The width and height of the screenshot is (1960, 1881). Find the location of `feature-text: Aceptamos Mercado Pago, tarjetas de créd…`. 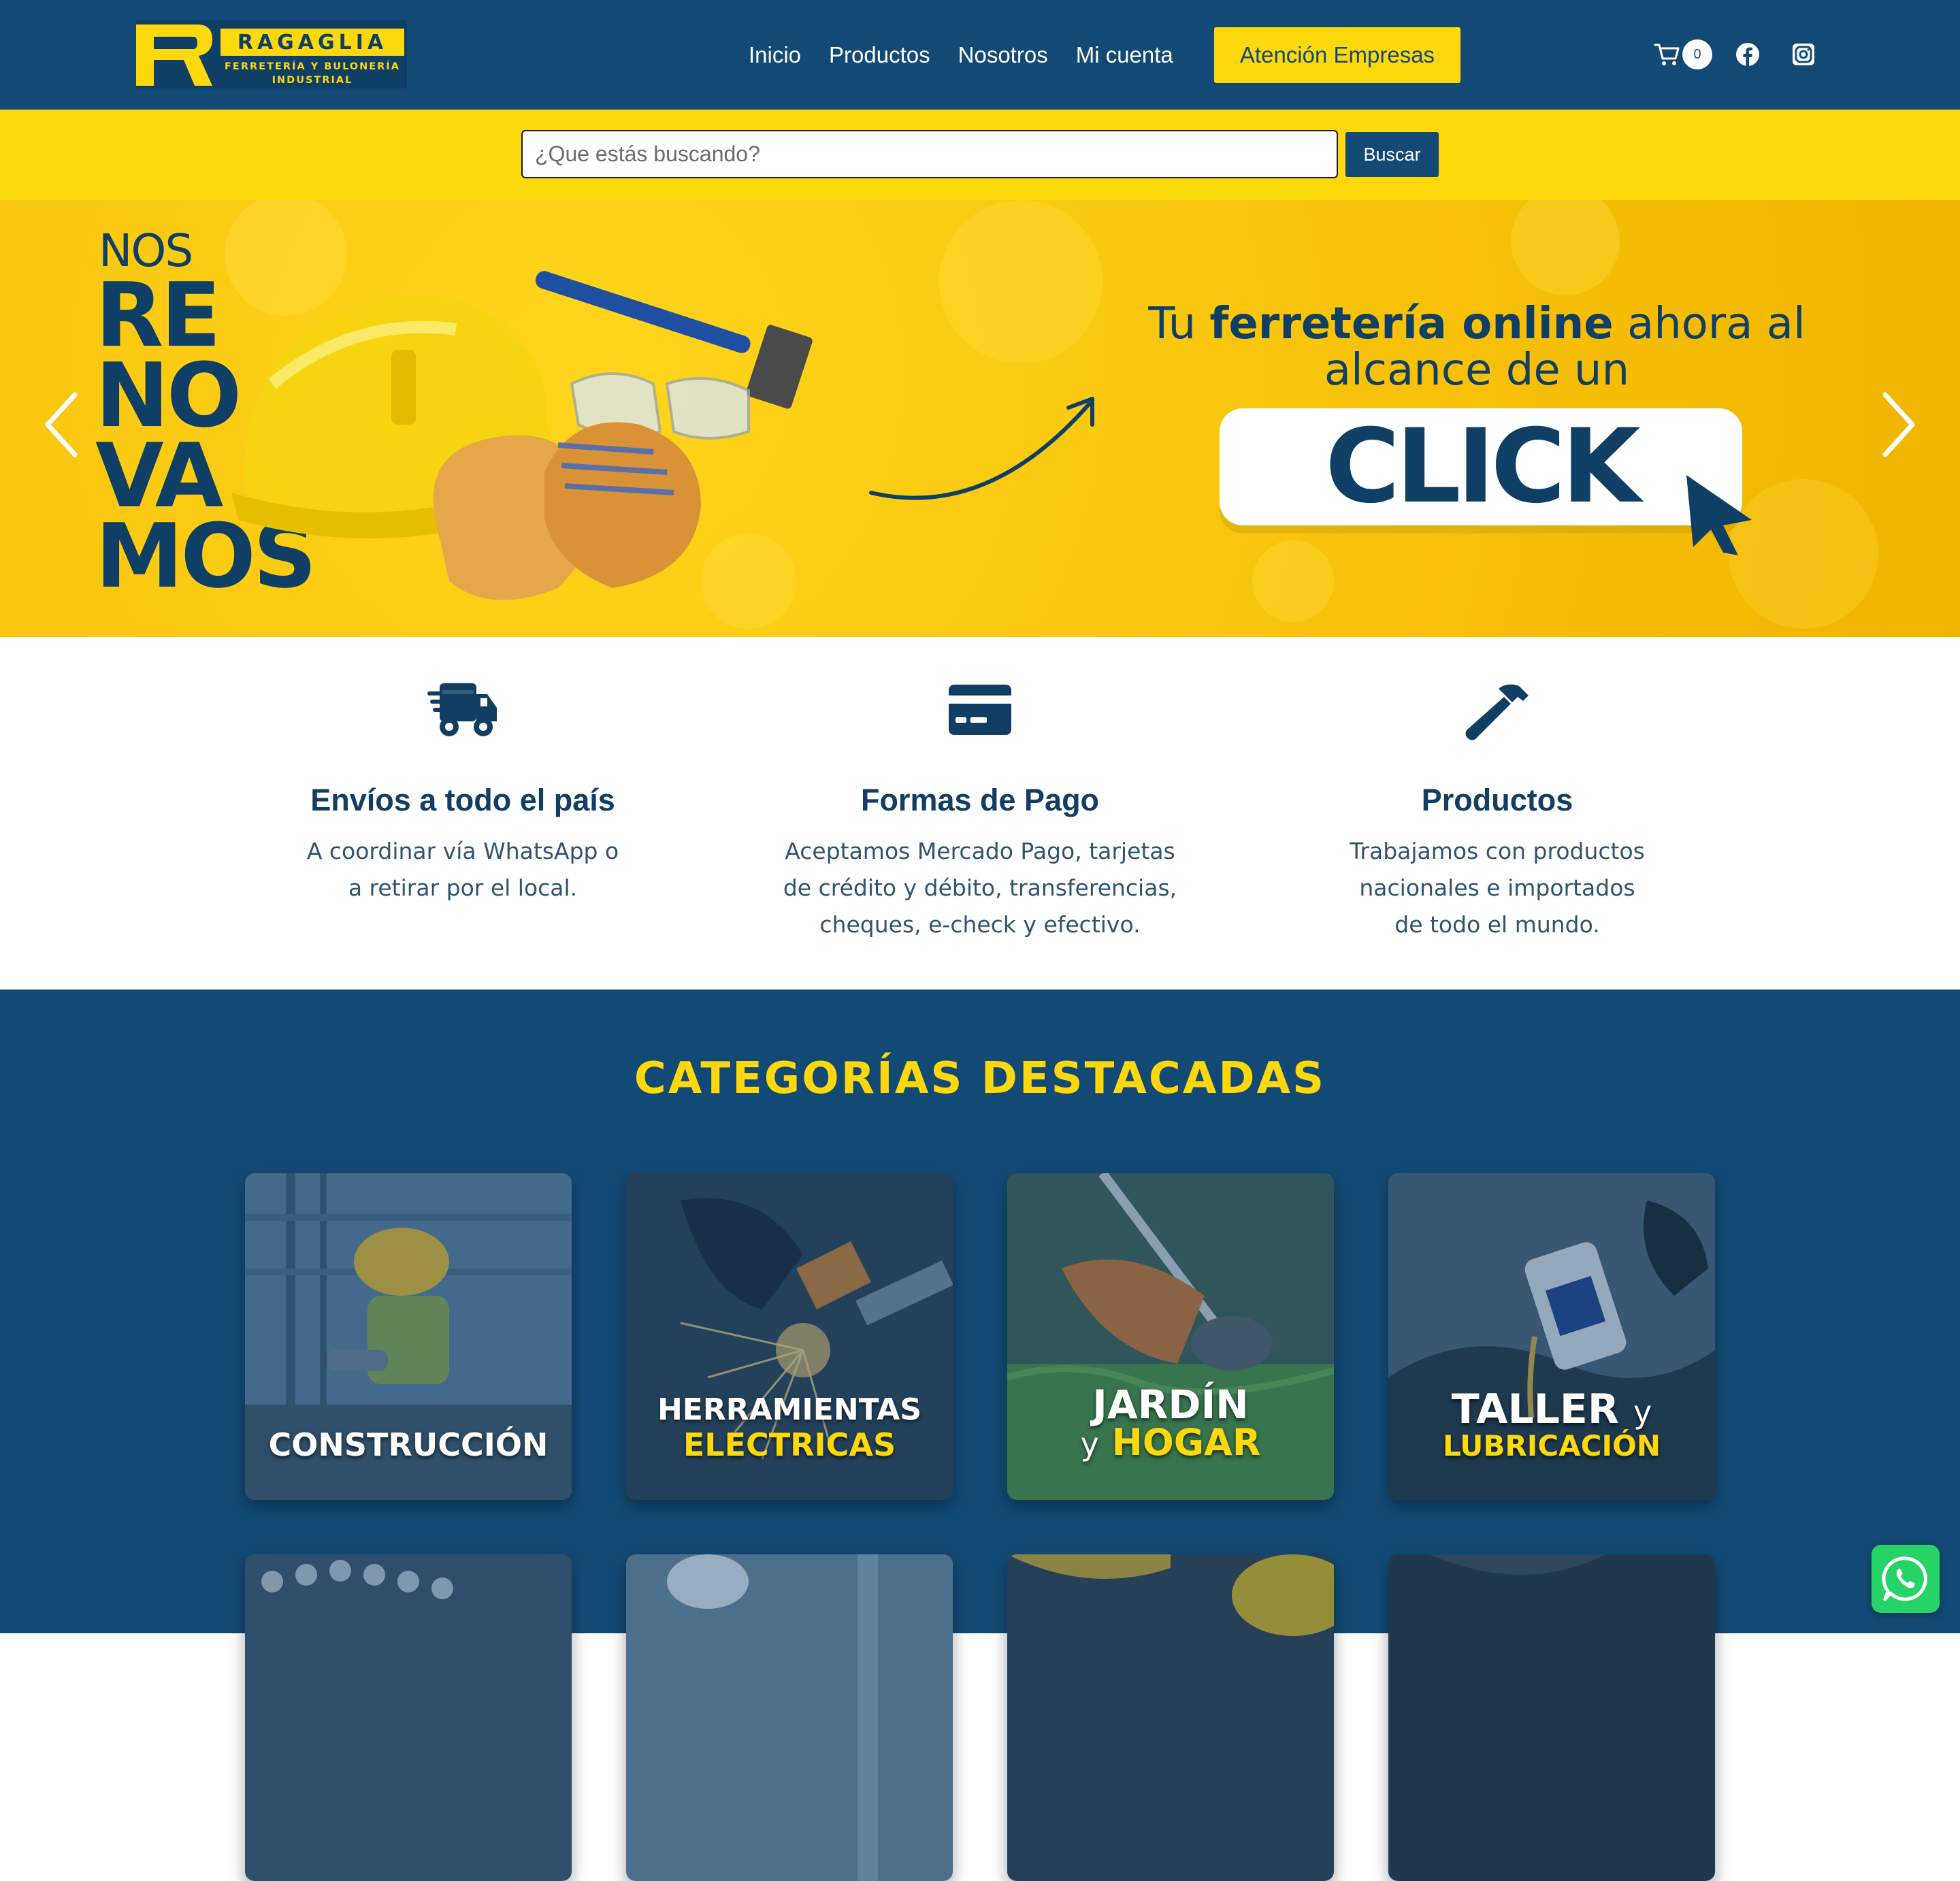

feature-text: Aceptamos Mercado Pago, tarjetas de créd… is located at coordinates (980, 888).